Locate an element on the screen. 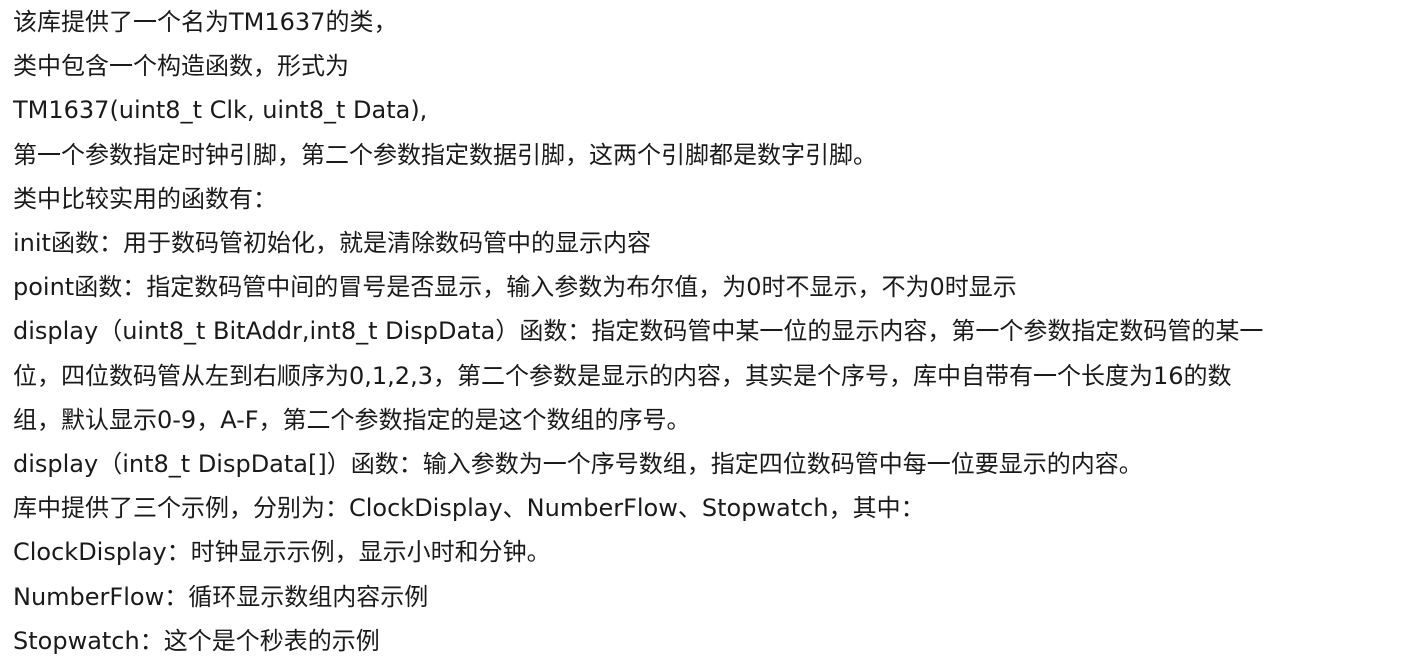 This screenshot has width=1426, height=664. text-line: 该库提供了一个名为TM1637的类， is located at coordinates (205, 22).